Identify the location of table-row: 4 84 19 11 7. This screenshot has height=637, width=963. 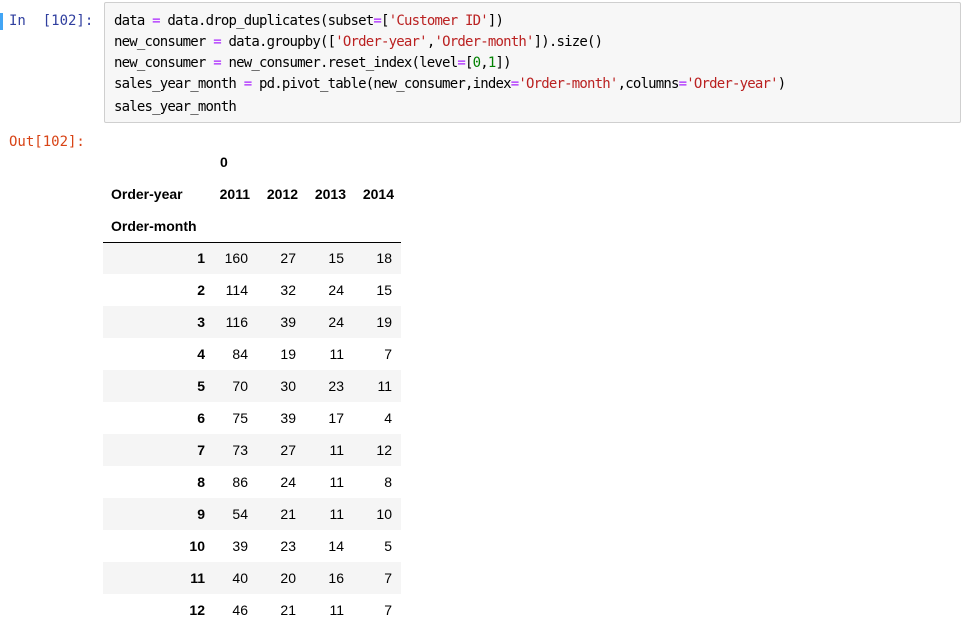
(252, 354).